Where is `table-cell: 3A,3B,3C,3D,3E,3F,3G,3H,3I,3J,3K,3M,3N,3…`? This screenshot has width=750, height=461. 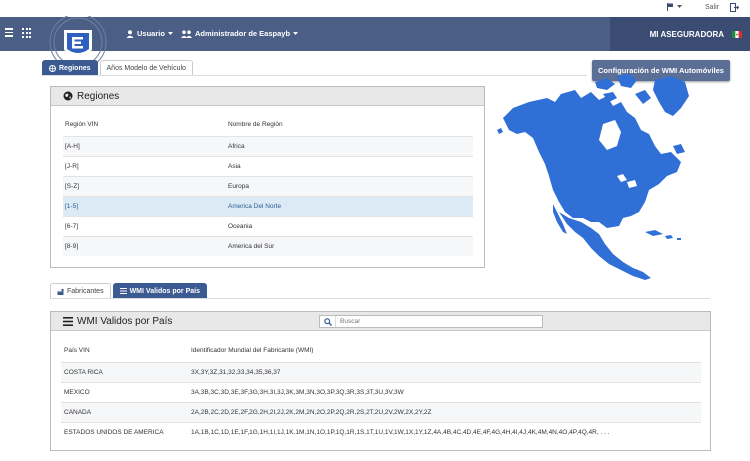
table-cell: 3A,3B,3C,3D,3E,3F,3G,3H,3I,3J,3K,3M,3N,3… is located at coordinates (446, 391).